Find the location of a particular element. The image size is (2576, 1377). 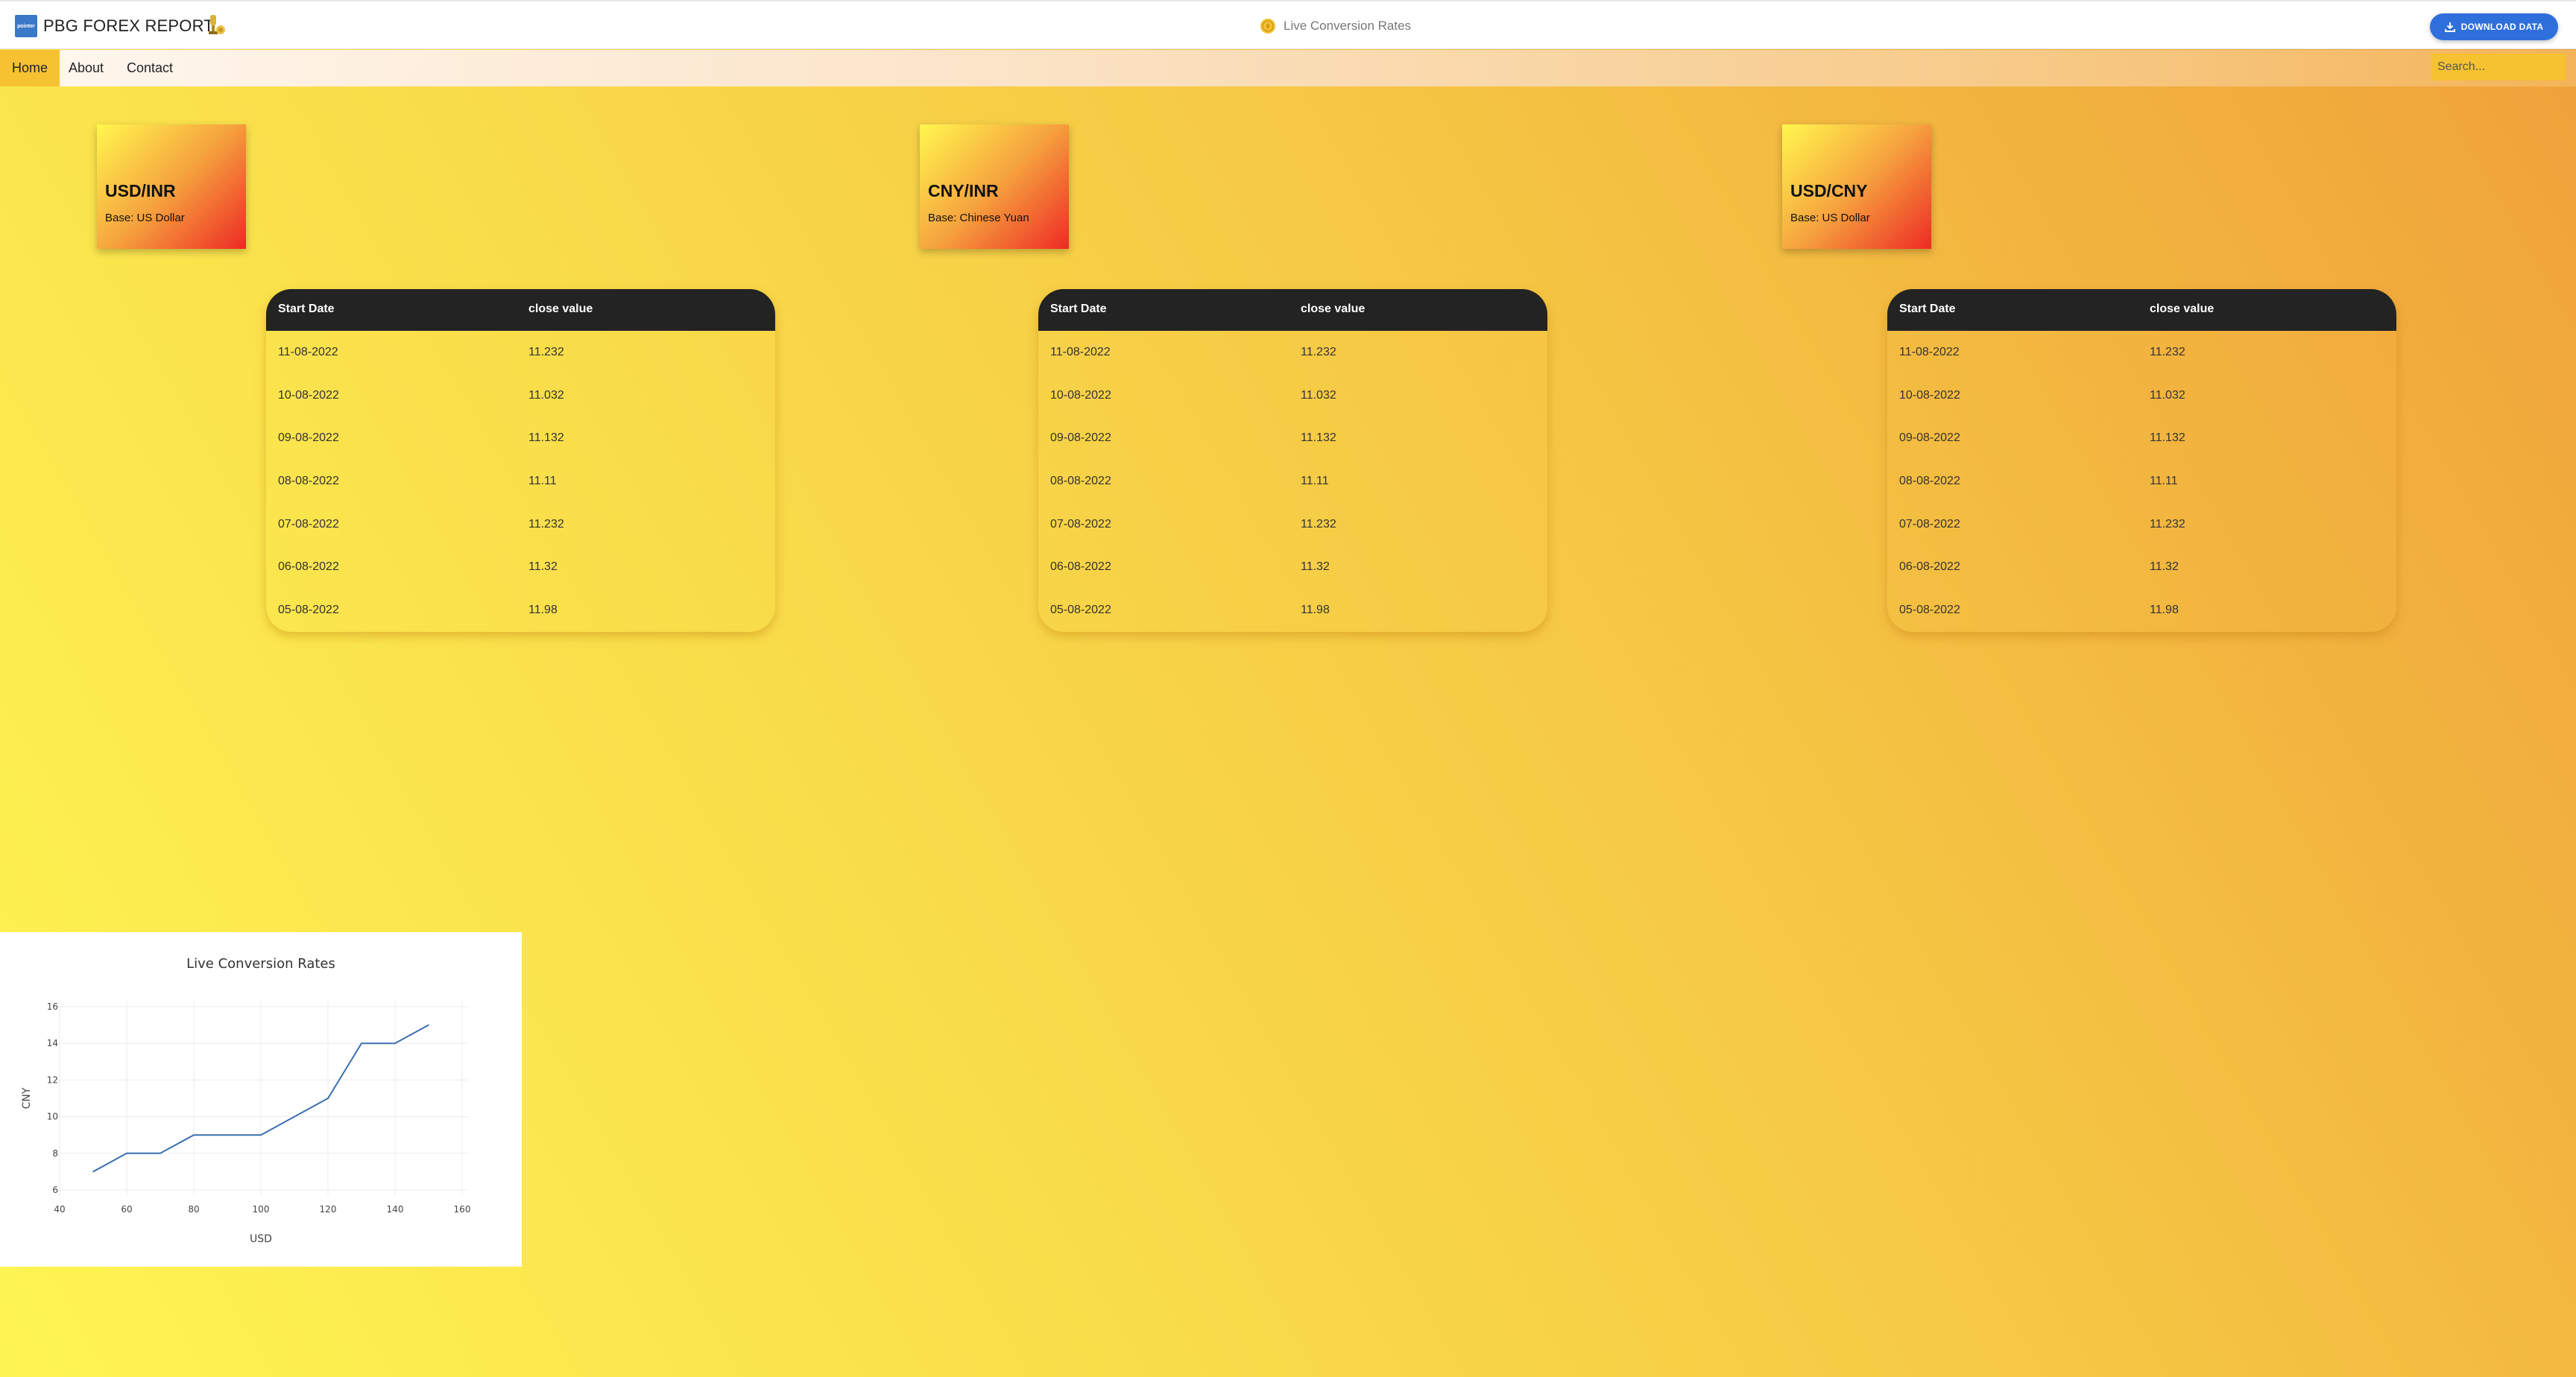

y-axis-label: CNY is located at coordinates (27, 1098).